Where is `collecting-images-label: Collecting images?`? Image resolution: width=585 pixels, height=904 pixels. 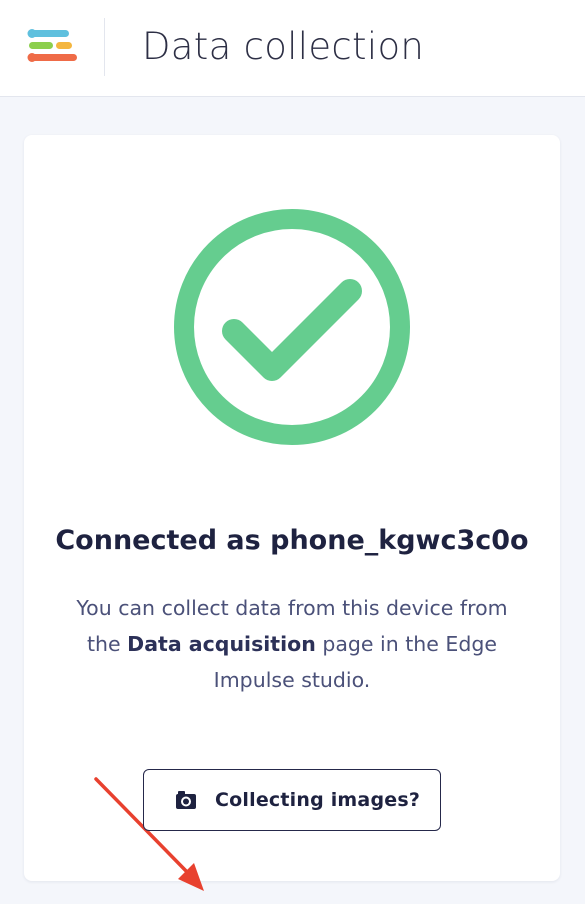 collecting-images-label: Collecting images? is located at coordinates (318, 800).